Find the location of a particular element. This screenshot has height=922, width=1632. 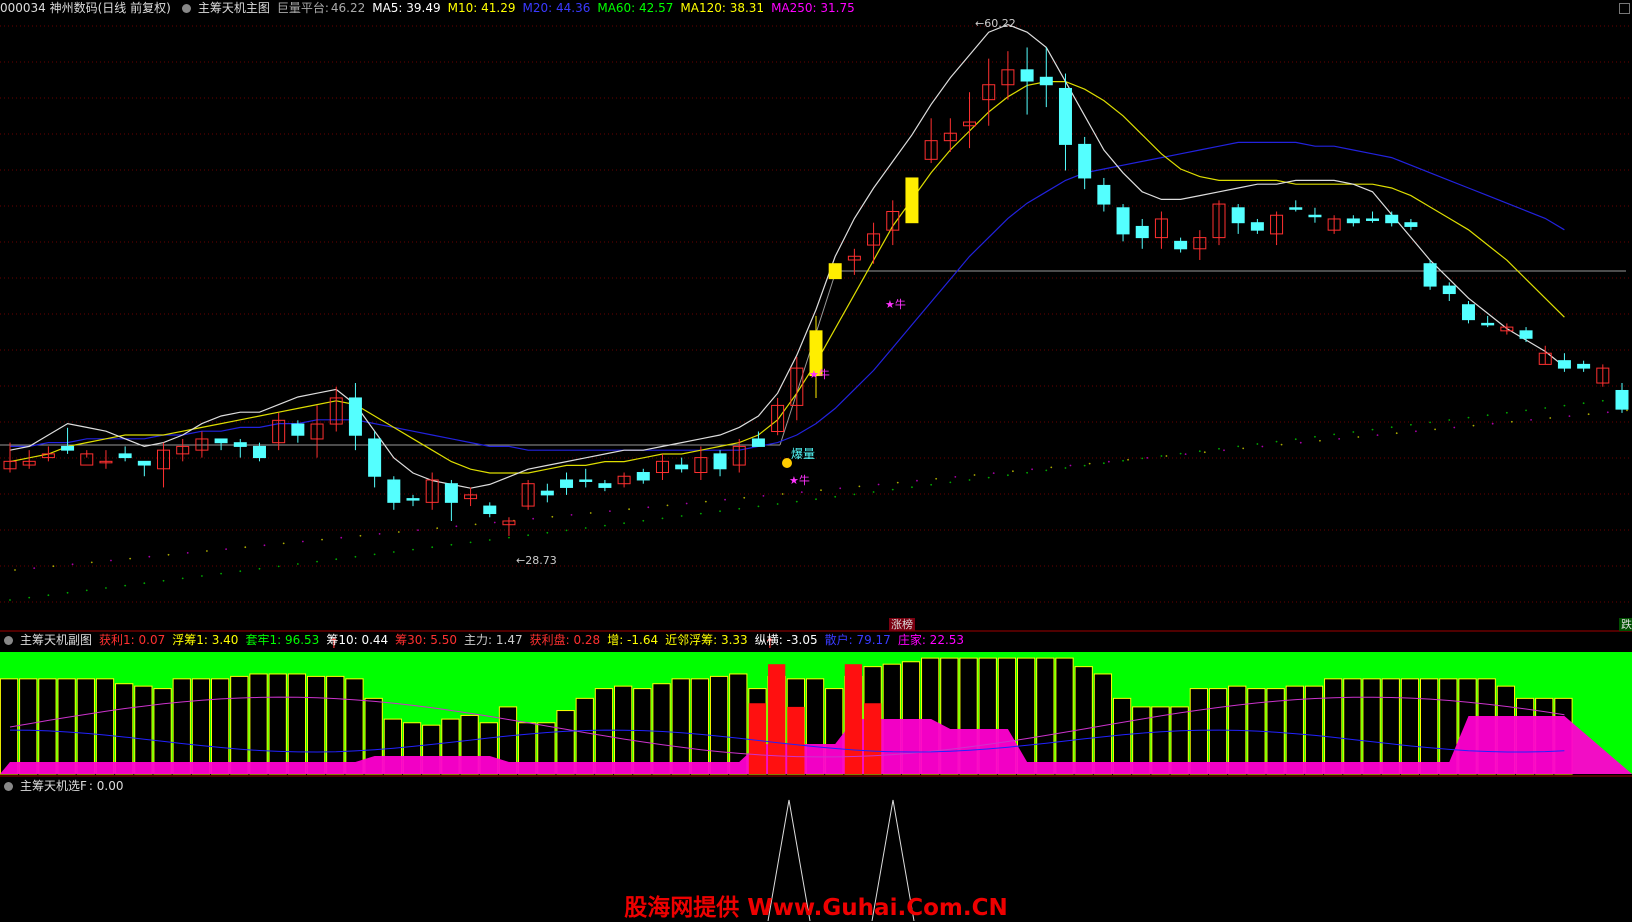

sub-indicator-name: 主筹天机副图 is located at coordinates (56, 640).